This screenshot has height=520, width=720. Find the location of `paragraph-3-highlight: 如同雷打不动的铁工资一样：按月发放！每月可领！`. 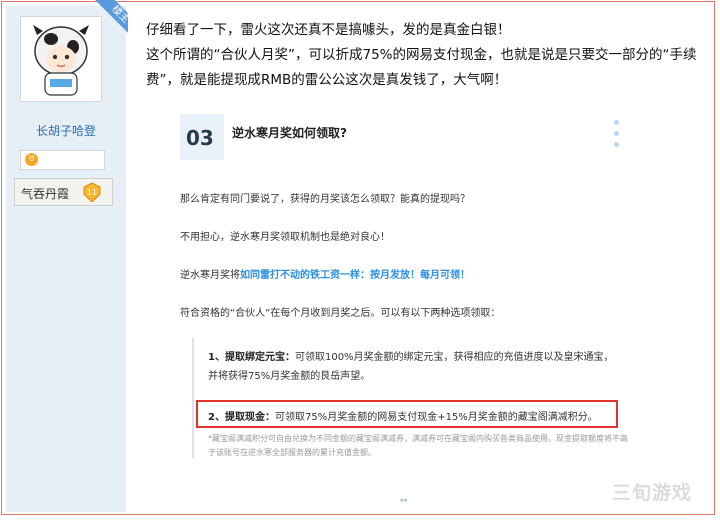

paragraph-3-highlight: 如同雷打不动的铁工资一样：按月发放！每月可领！ is located at coordinates (355, 275).